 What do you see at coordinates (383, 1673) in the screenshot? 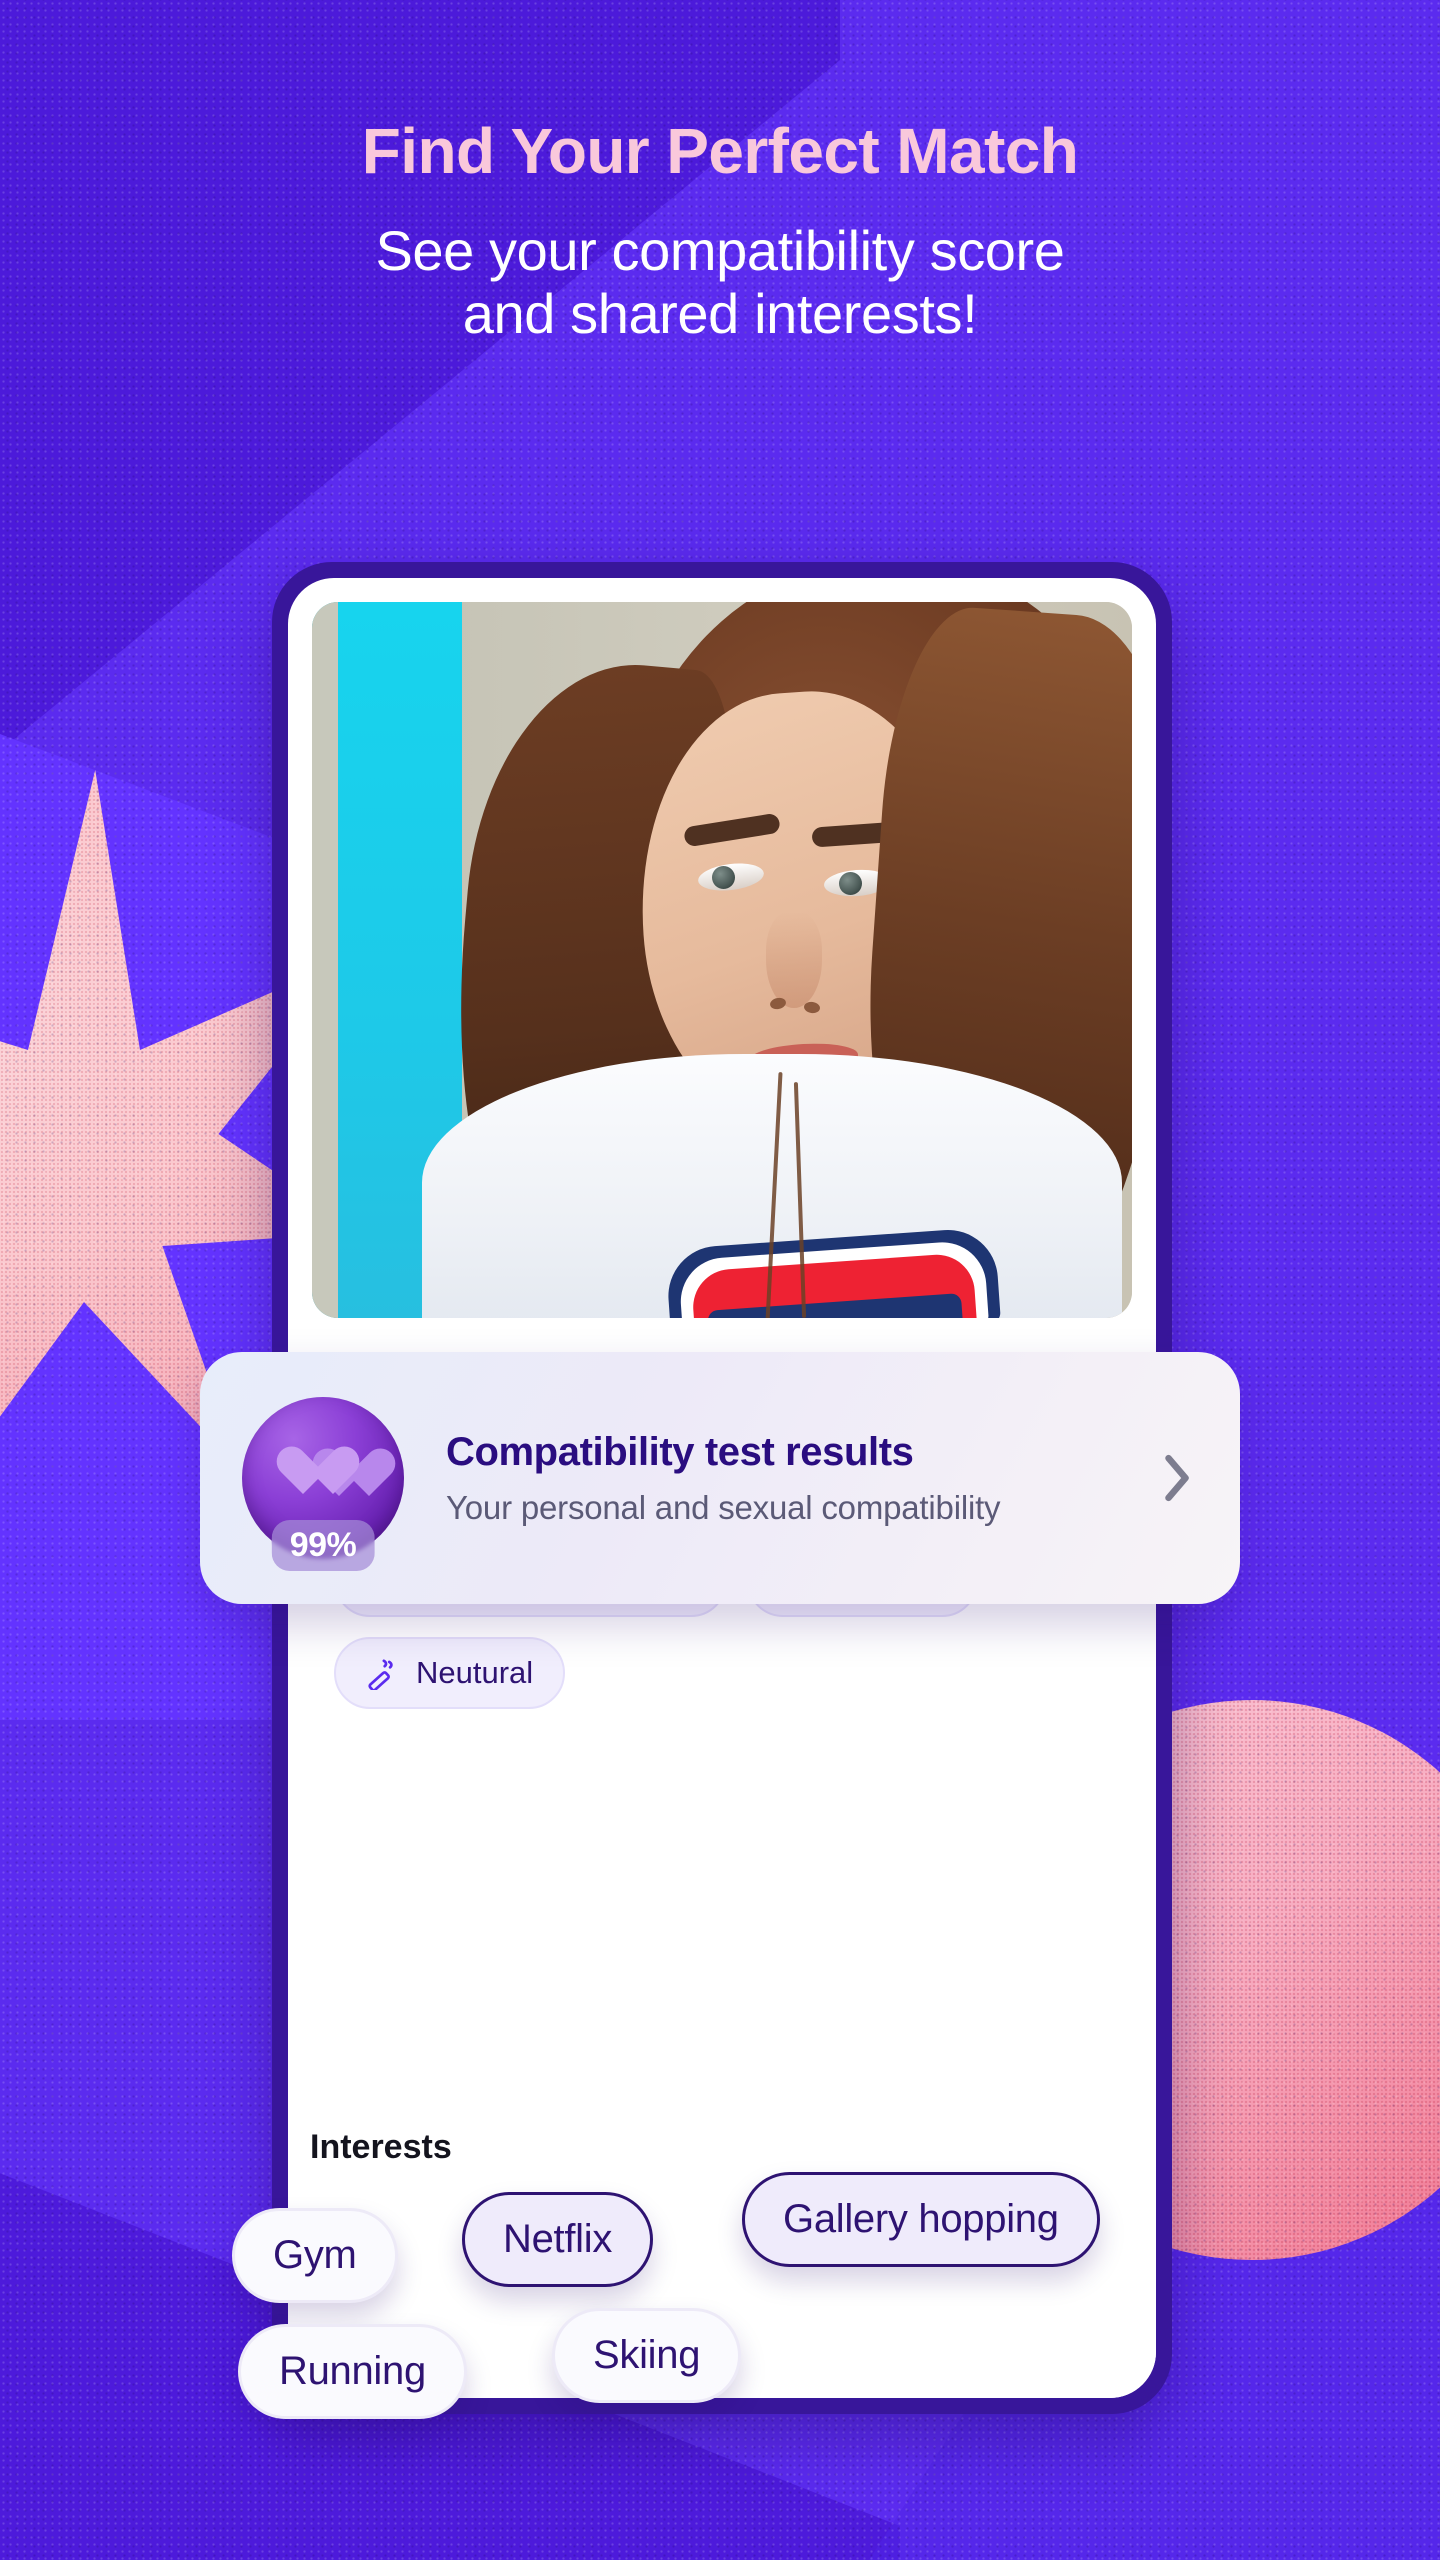
I see `cigarette-icon` at bounding box center [383, 1673].